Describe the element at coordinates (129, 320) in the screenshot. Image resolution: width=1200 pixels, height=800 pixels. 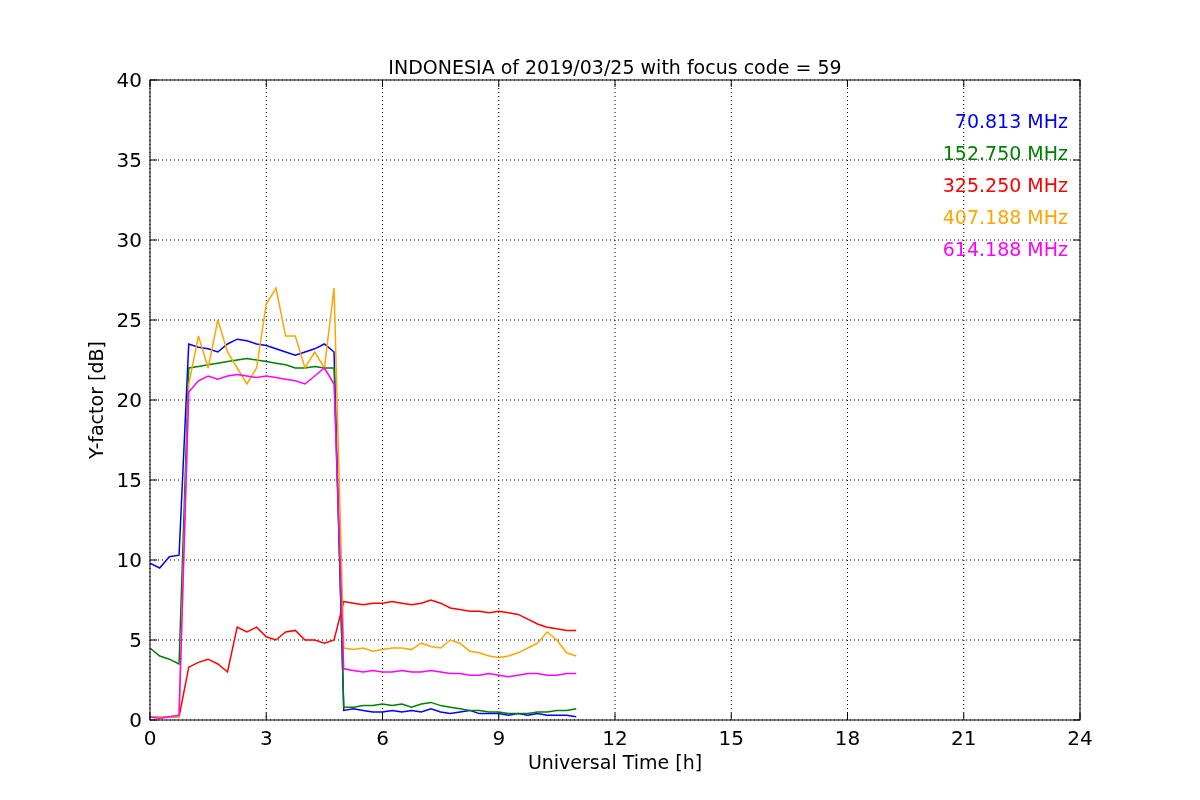
I see `y-tick-label: 25` at that location.